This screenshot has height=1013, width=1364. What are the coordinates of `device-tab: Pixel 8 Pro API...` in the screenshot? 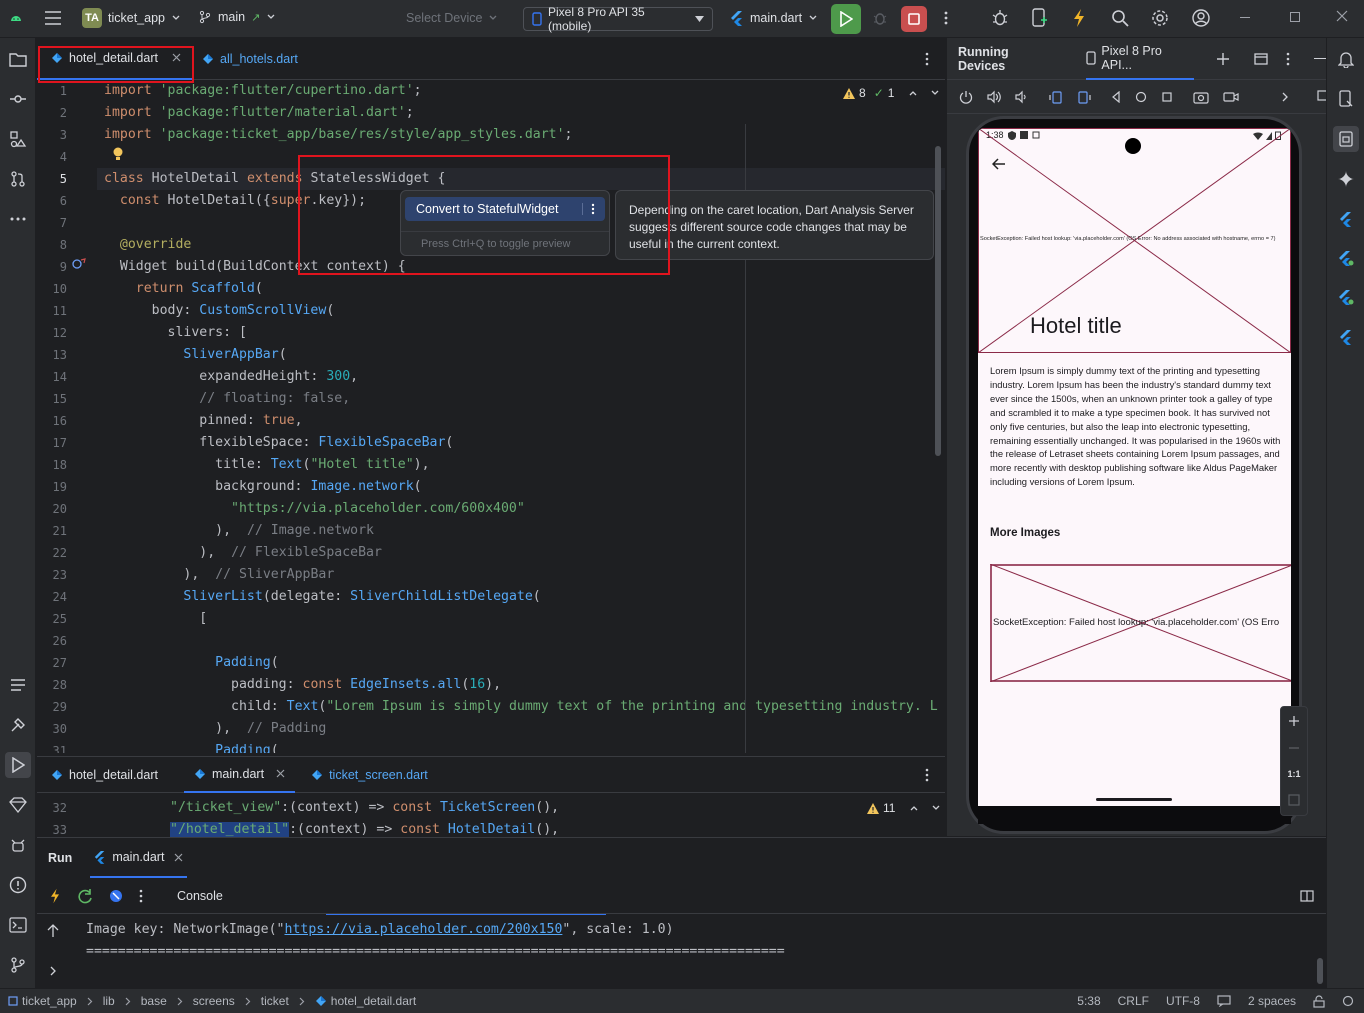 It's located at (1140, 59).